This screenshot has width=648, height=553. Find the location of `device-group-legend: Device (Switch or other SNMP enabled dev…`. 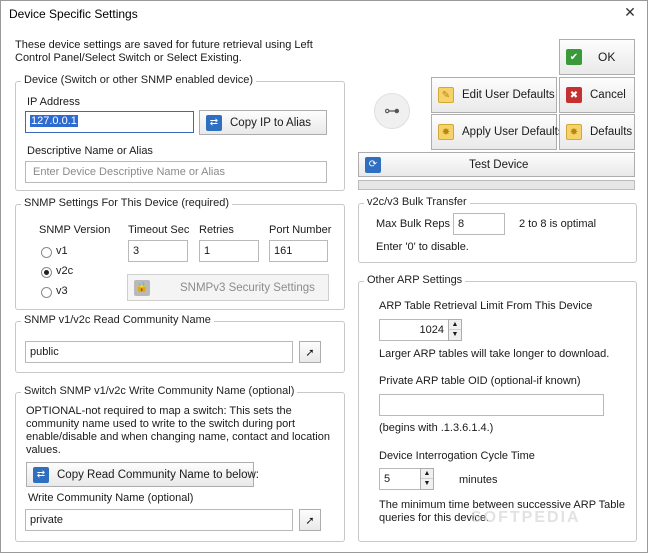

device-group-legend: Device (Switch or other SNMP enabled dev… is located at coordinates (139, 80).